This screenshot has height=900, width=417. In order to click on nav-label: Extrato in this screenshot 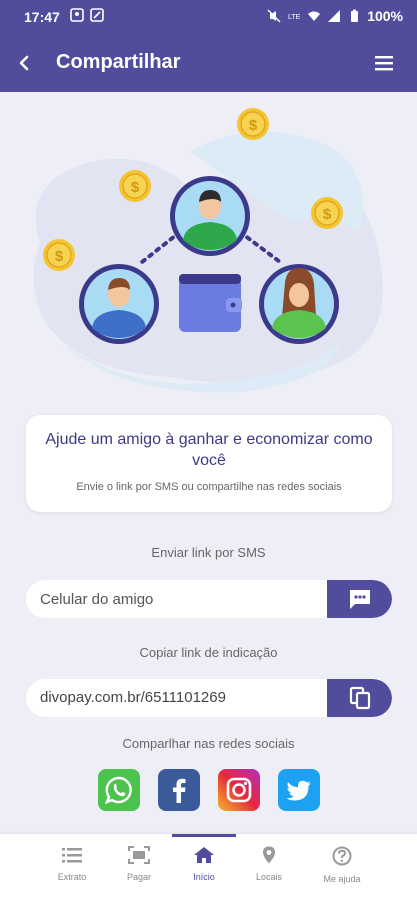, I will do `click(72, 877)`.